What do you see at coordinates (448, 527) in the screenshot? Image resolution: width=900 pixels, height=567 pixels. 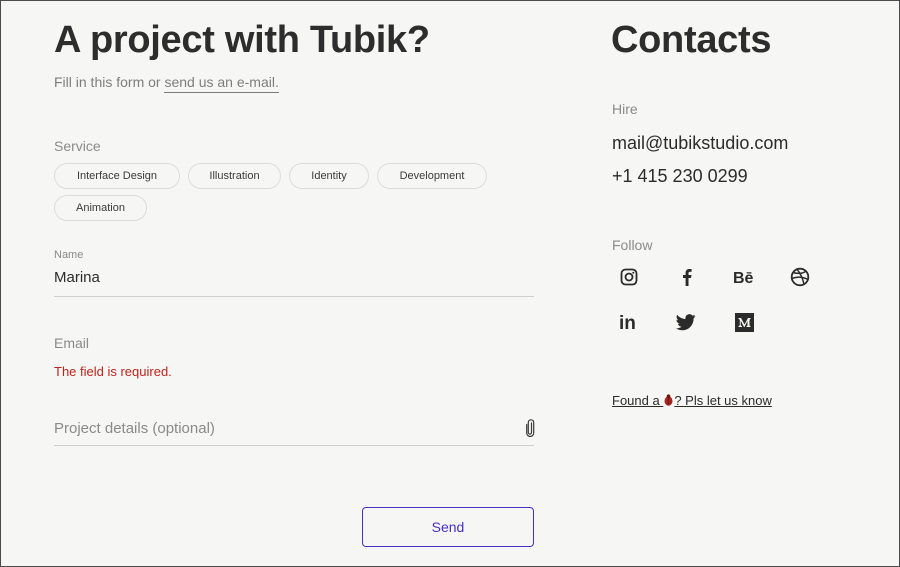 I see `send-button: Send` at bounding box center [448, 527].